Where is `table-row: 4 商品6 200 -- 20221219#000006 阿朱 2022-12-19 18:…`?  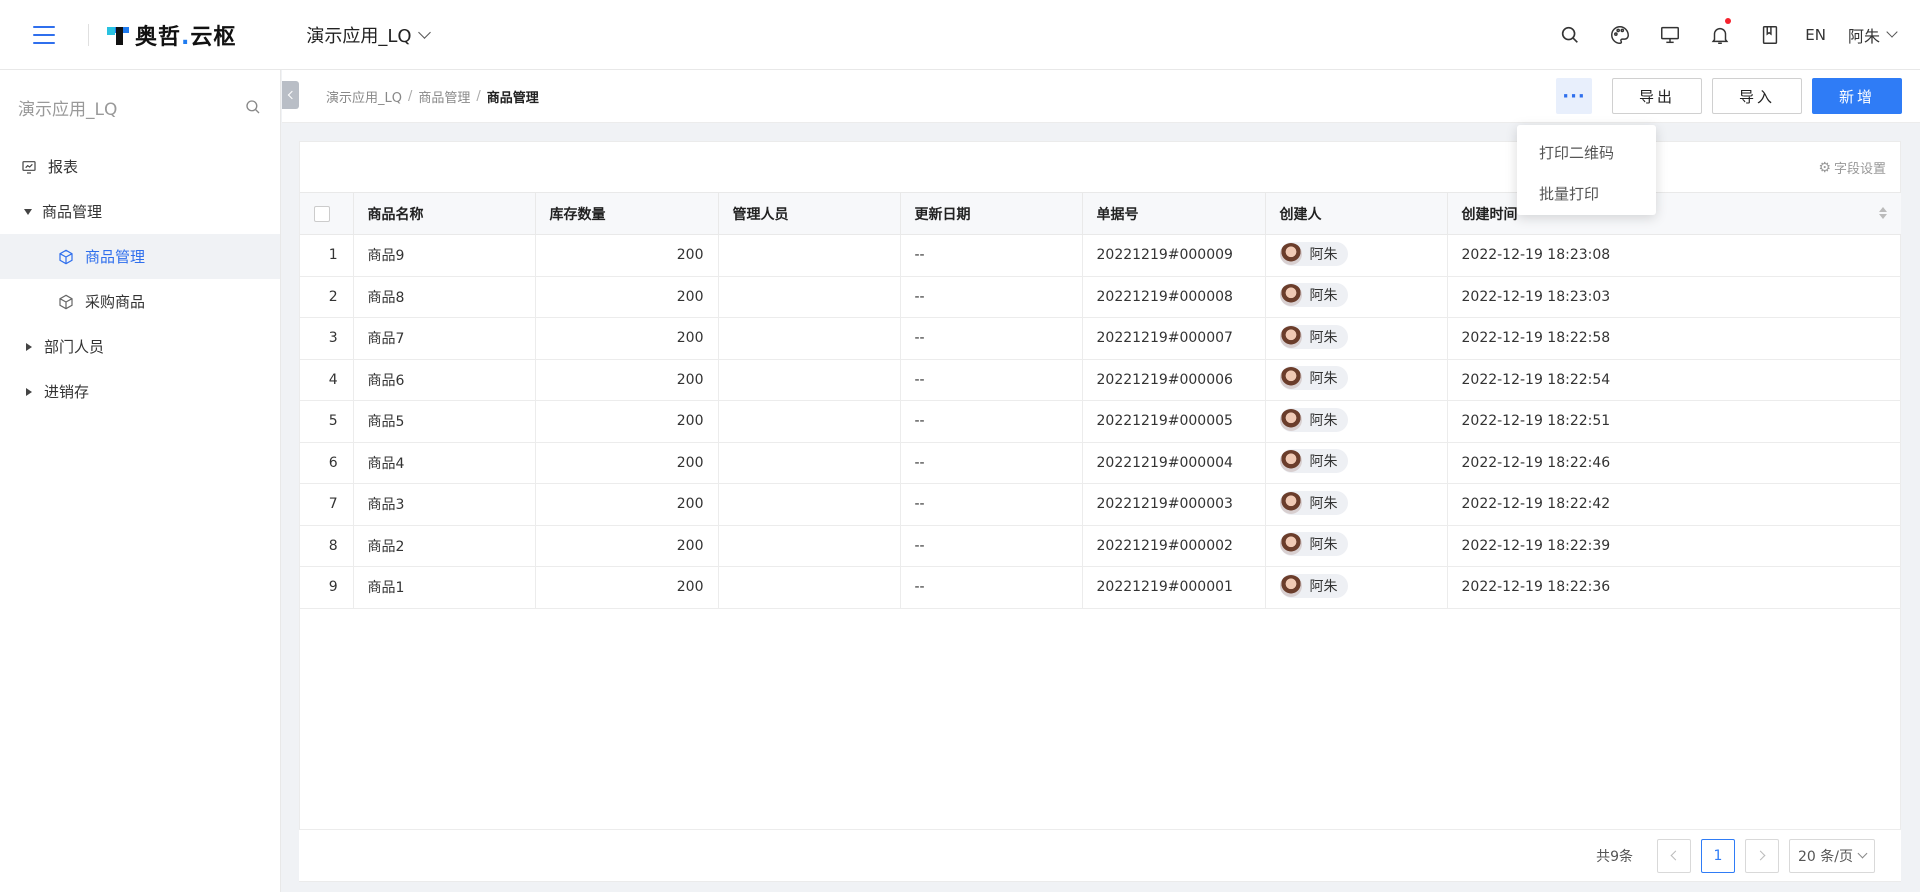
table-row: 4 商品6 200 -- 20221219#000006 阿朱 2022-12-19 18:… is located at coordinates (1100, 380).